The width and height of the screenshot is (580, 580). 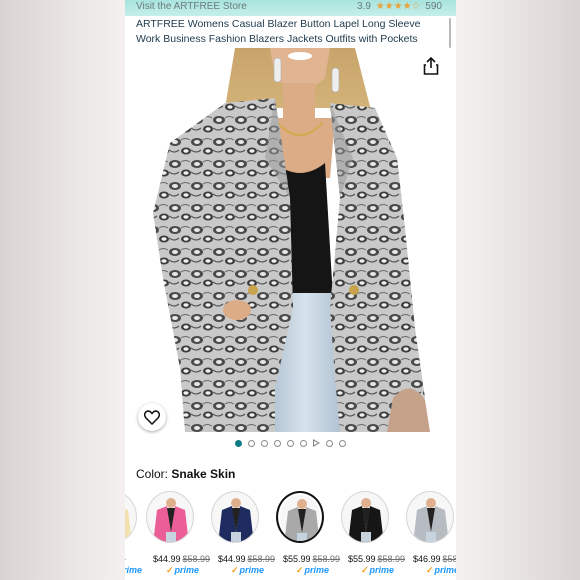 I want to click on swatch-price: $46.99$58.5, so click(x=434, y=559).